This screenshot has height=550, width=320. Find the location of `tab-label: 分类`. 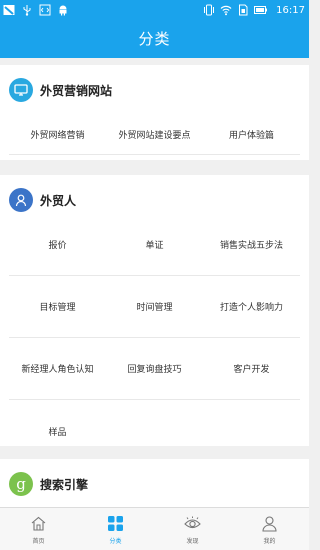

tab-label: 分类 is located at coordinates (115, 541).